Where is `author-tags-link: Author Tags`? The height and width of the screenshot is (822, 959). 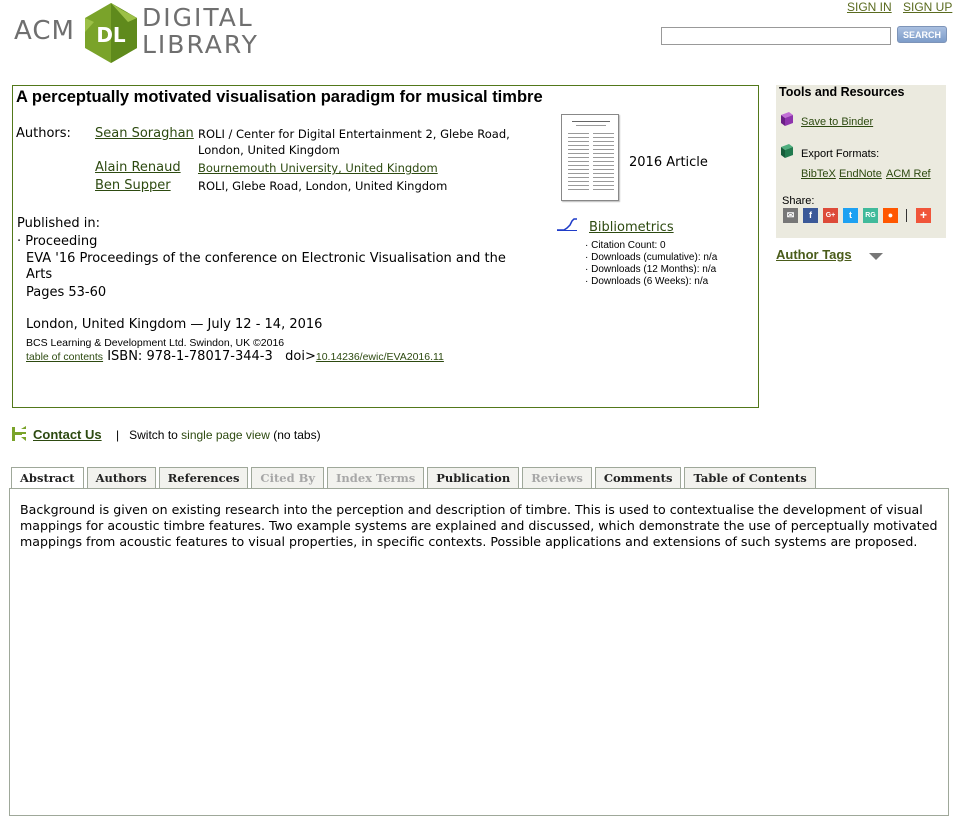 author-tags-link: Author Tags is located at coordinates (814, 254).